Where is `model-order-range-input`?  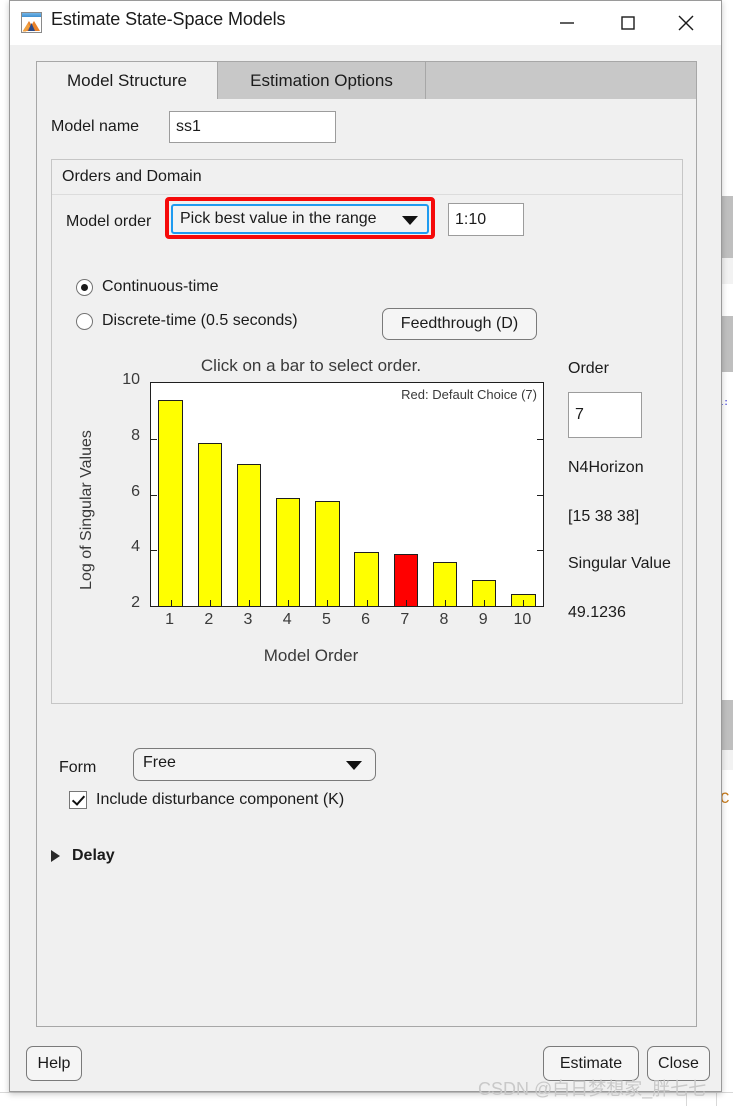
model-order-range-input is located at coordinates (486, 219).